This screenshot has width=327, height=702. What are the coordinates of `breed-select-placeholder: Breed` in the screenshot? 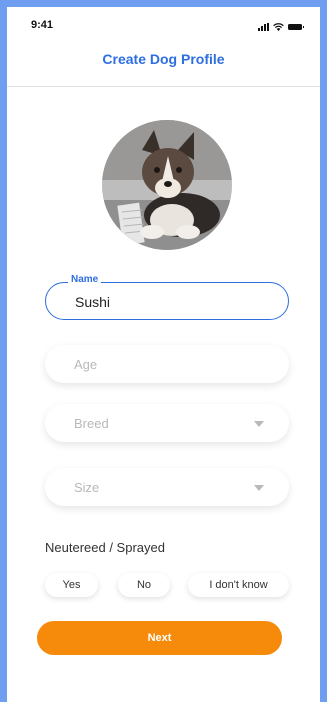 It's located at (91, 423).